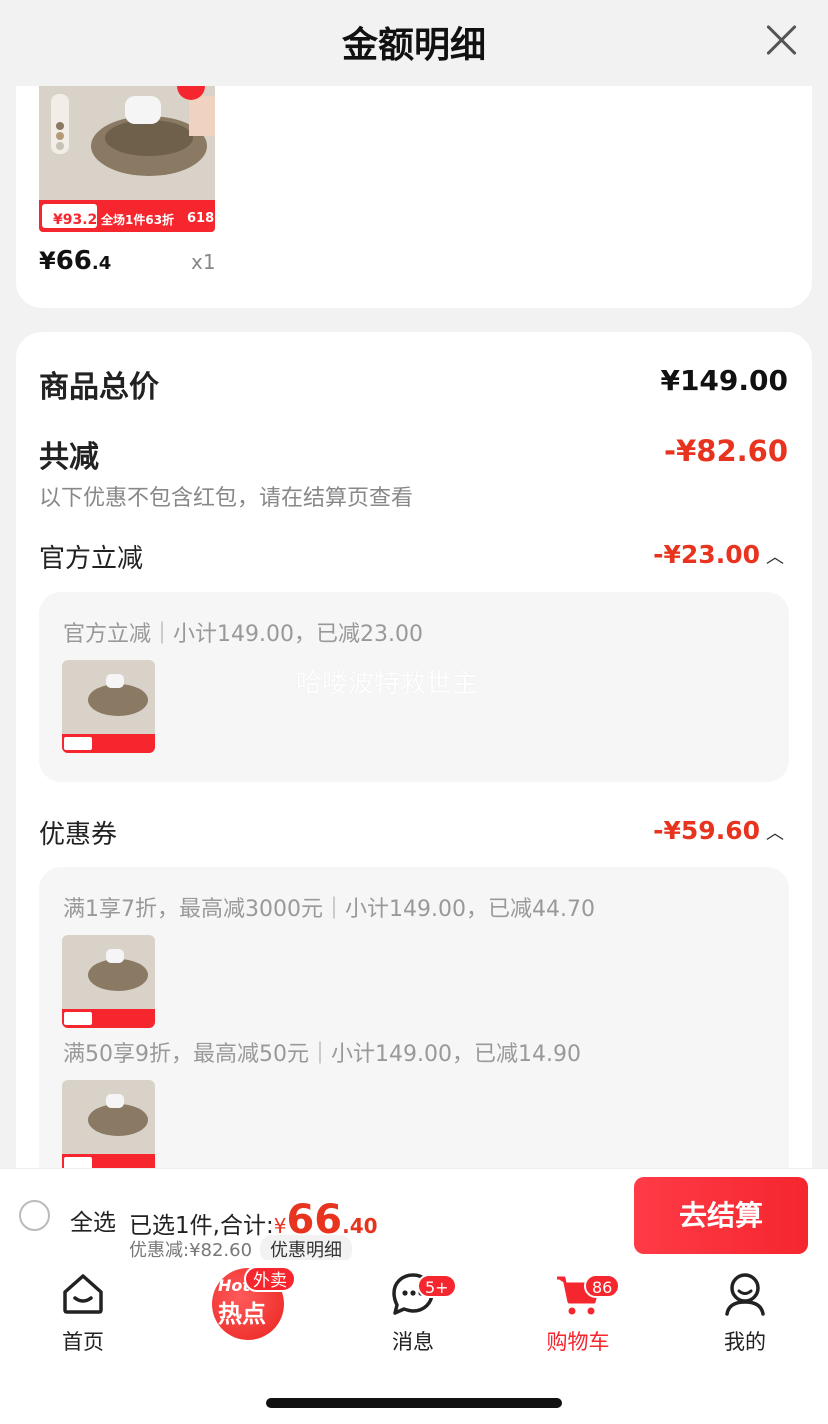  Describe the element at coordinates (602, 1286) in the screenshot. I see `cart-badge: 86` at that location.